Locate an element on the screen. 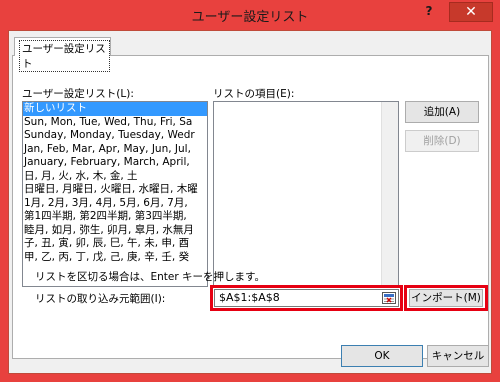  import-range-label: リストの取り込み元範囲(I): is located at coordinates (100, 299).